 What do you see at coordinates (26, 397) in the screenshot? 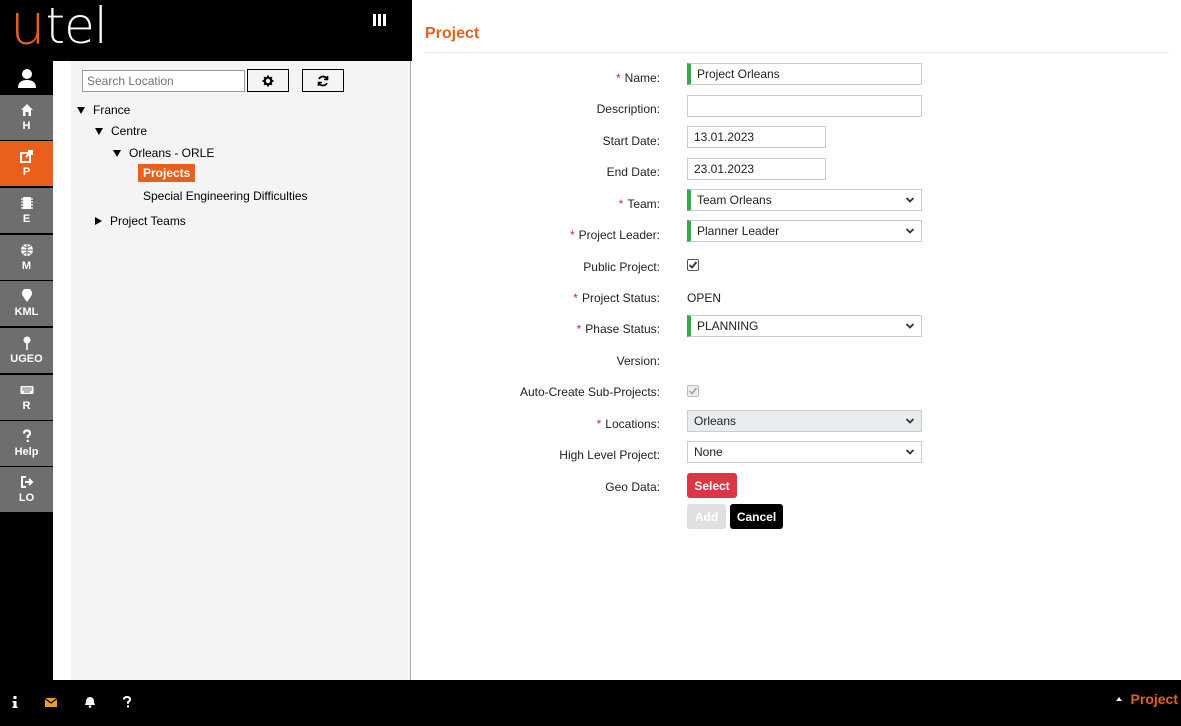
I see `nav-item-reports: R` at bounding box center [26, 397].